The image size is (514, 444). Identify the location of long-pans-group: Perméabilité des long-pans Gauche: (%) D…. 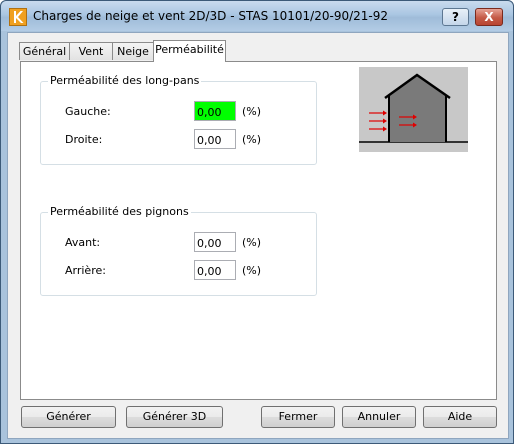
(178, 119).